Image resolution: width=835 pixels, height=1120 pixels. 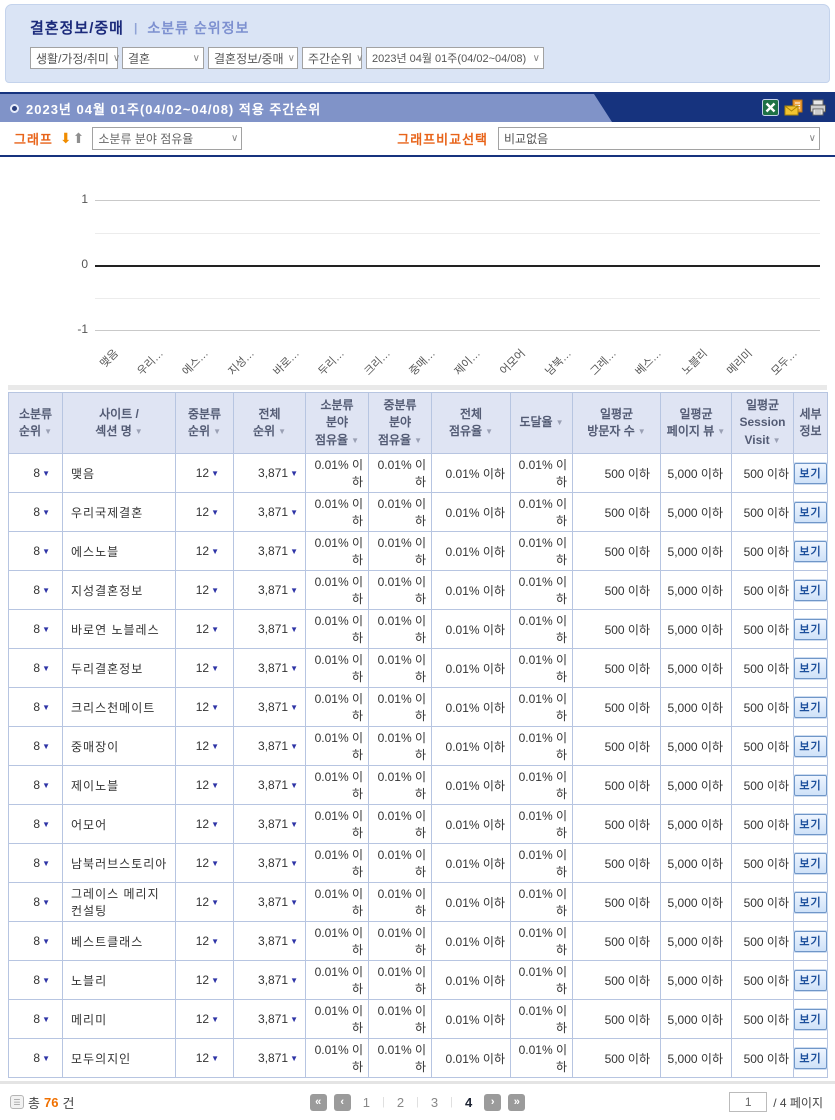 I want to click on column-header-line: Session, so click(x=762, y=422).